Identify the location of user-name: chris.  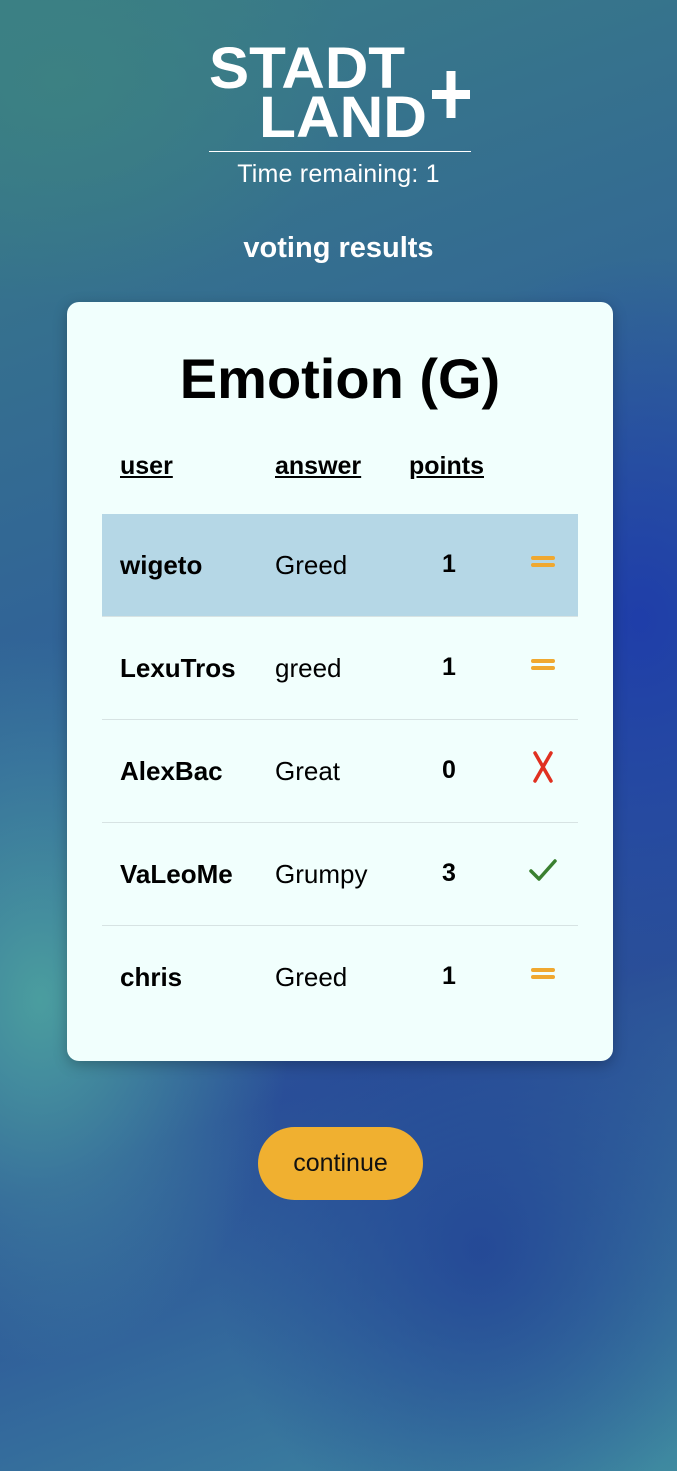
(151, 977).